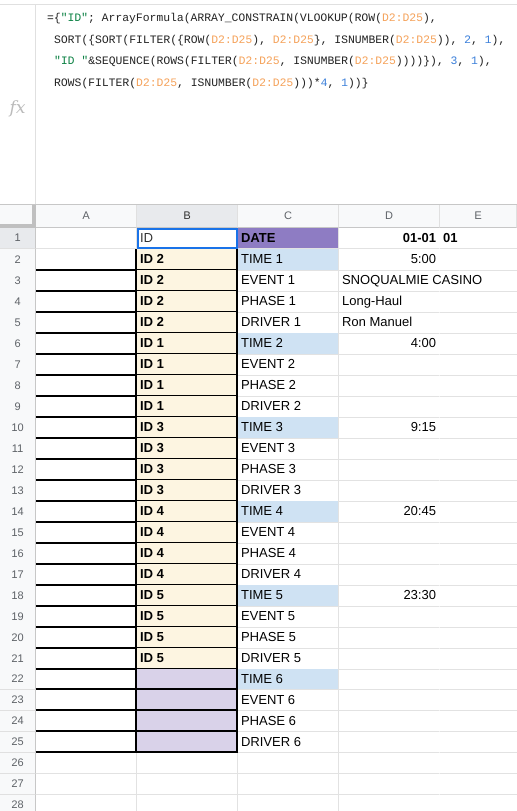  Describe the element at coordinates (18, 784) in the screenshot. I see `row-number: 27` at that location.